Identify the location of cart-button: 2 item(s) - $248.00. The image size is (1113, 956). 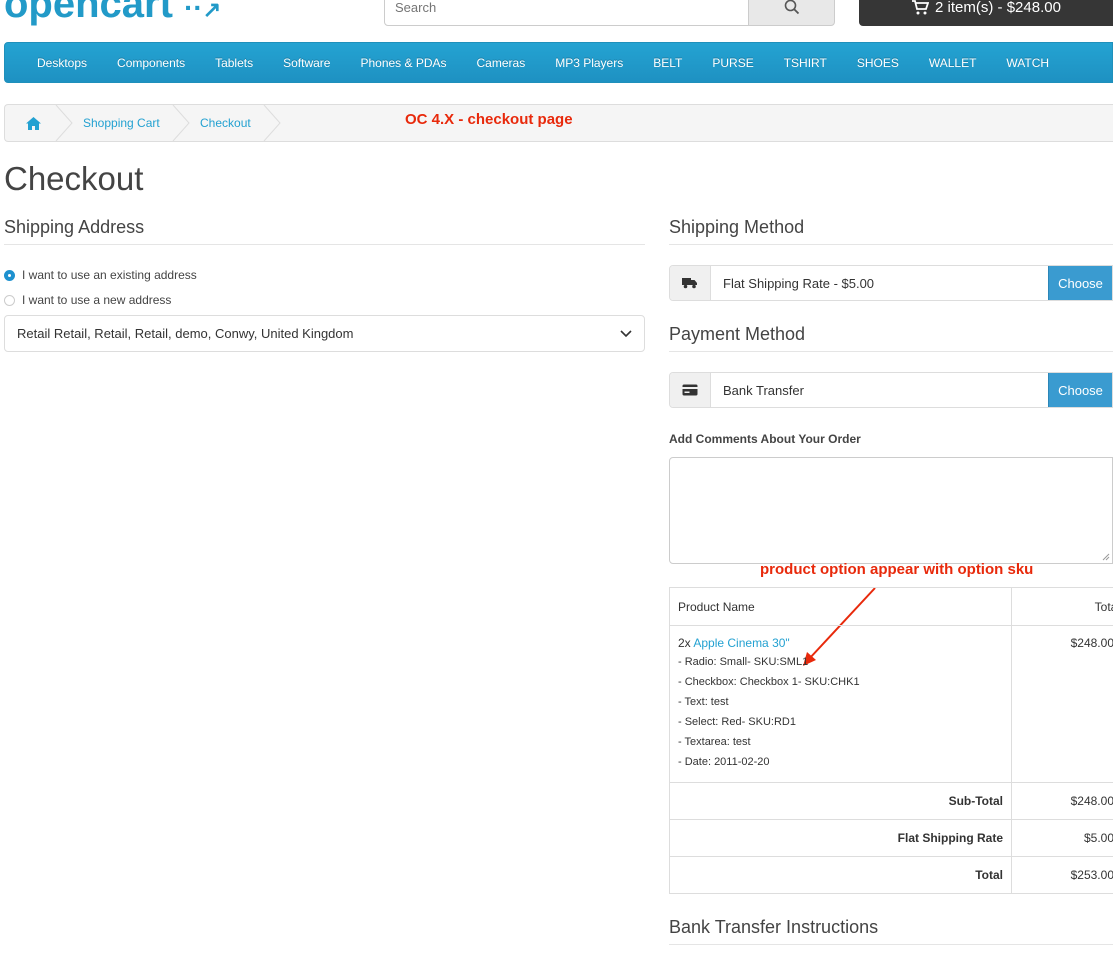
(986, 13).